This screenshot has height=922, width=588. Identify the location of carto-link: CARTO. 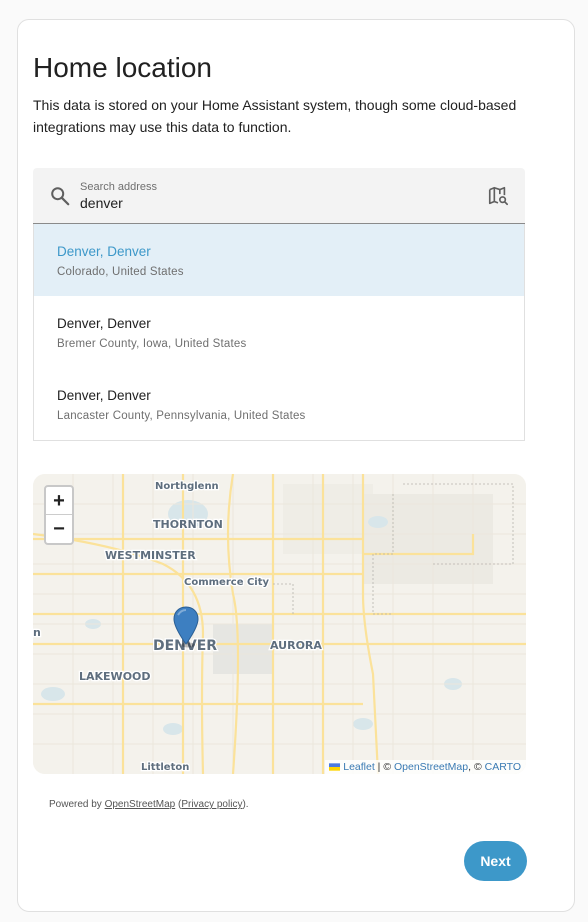
(503, 767).